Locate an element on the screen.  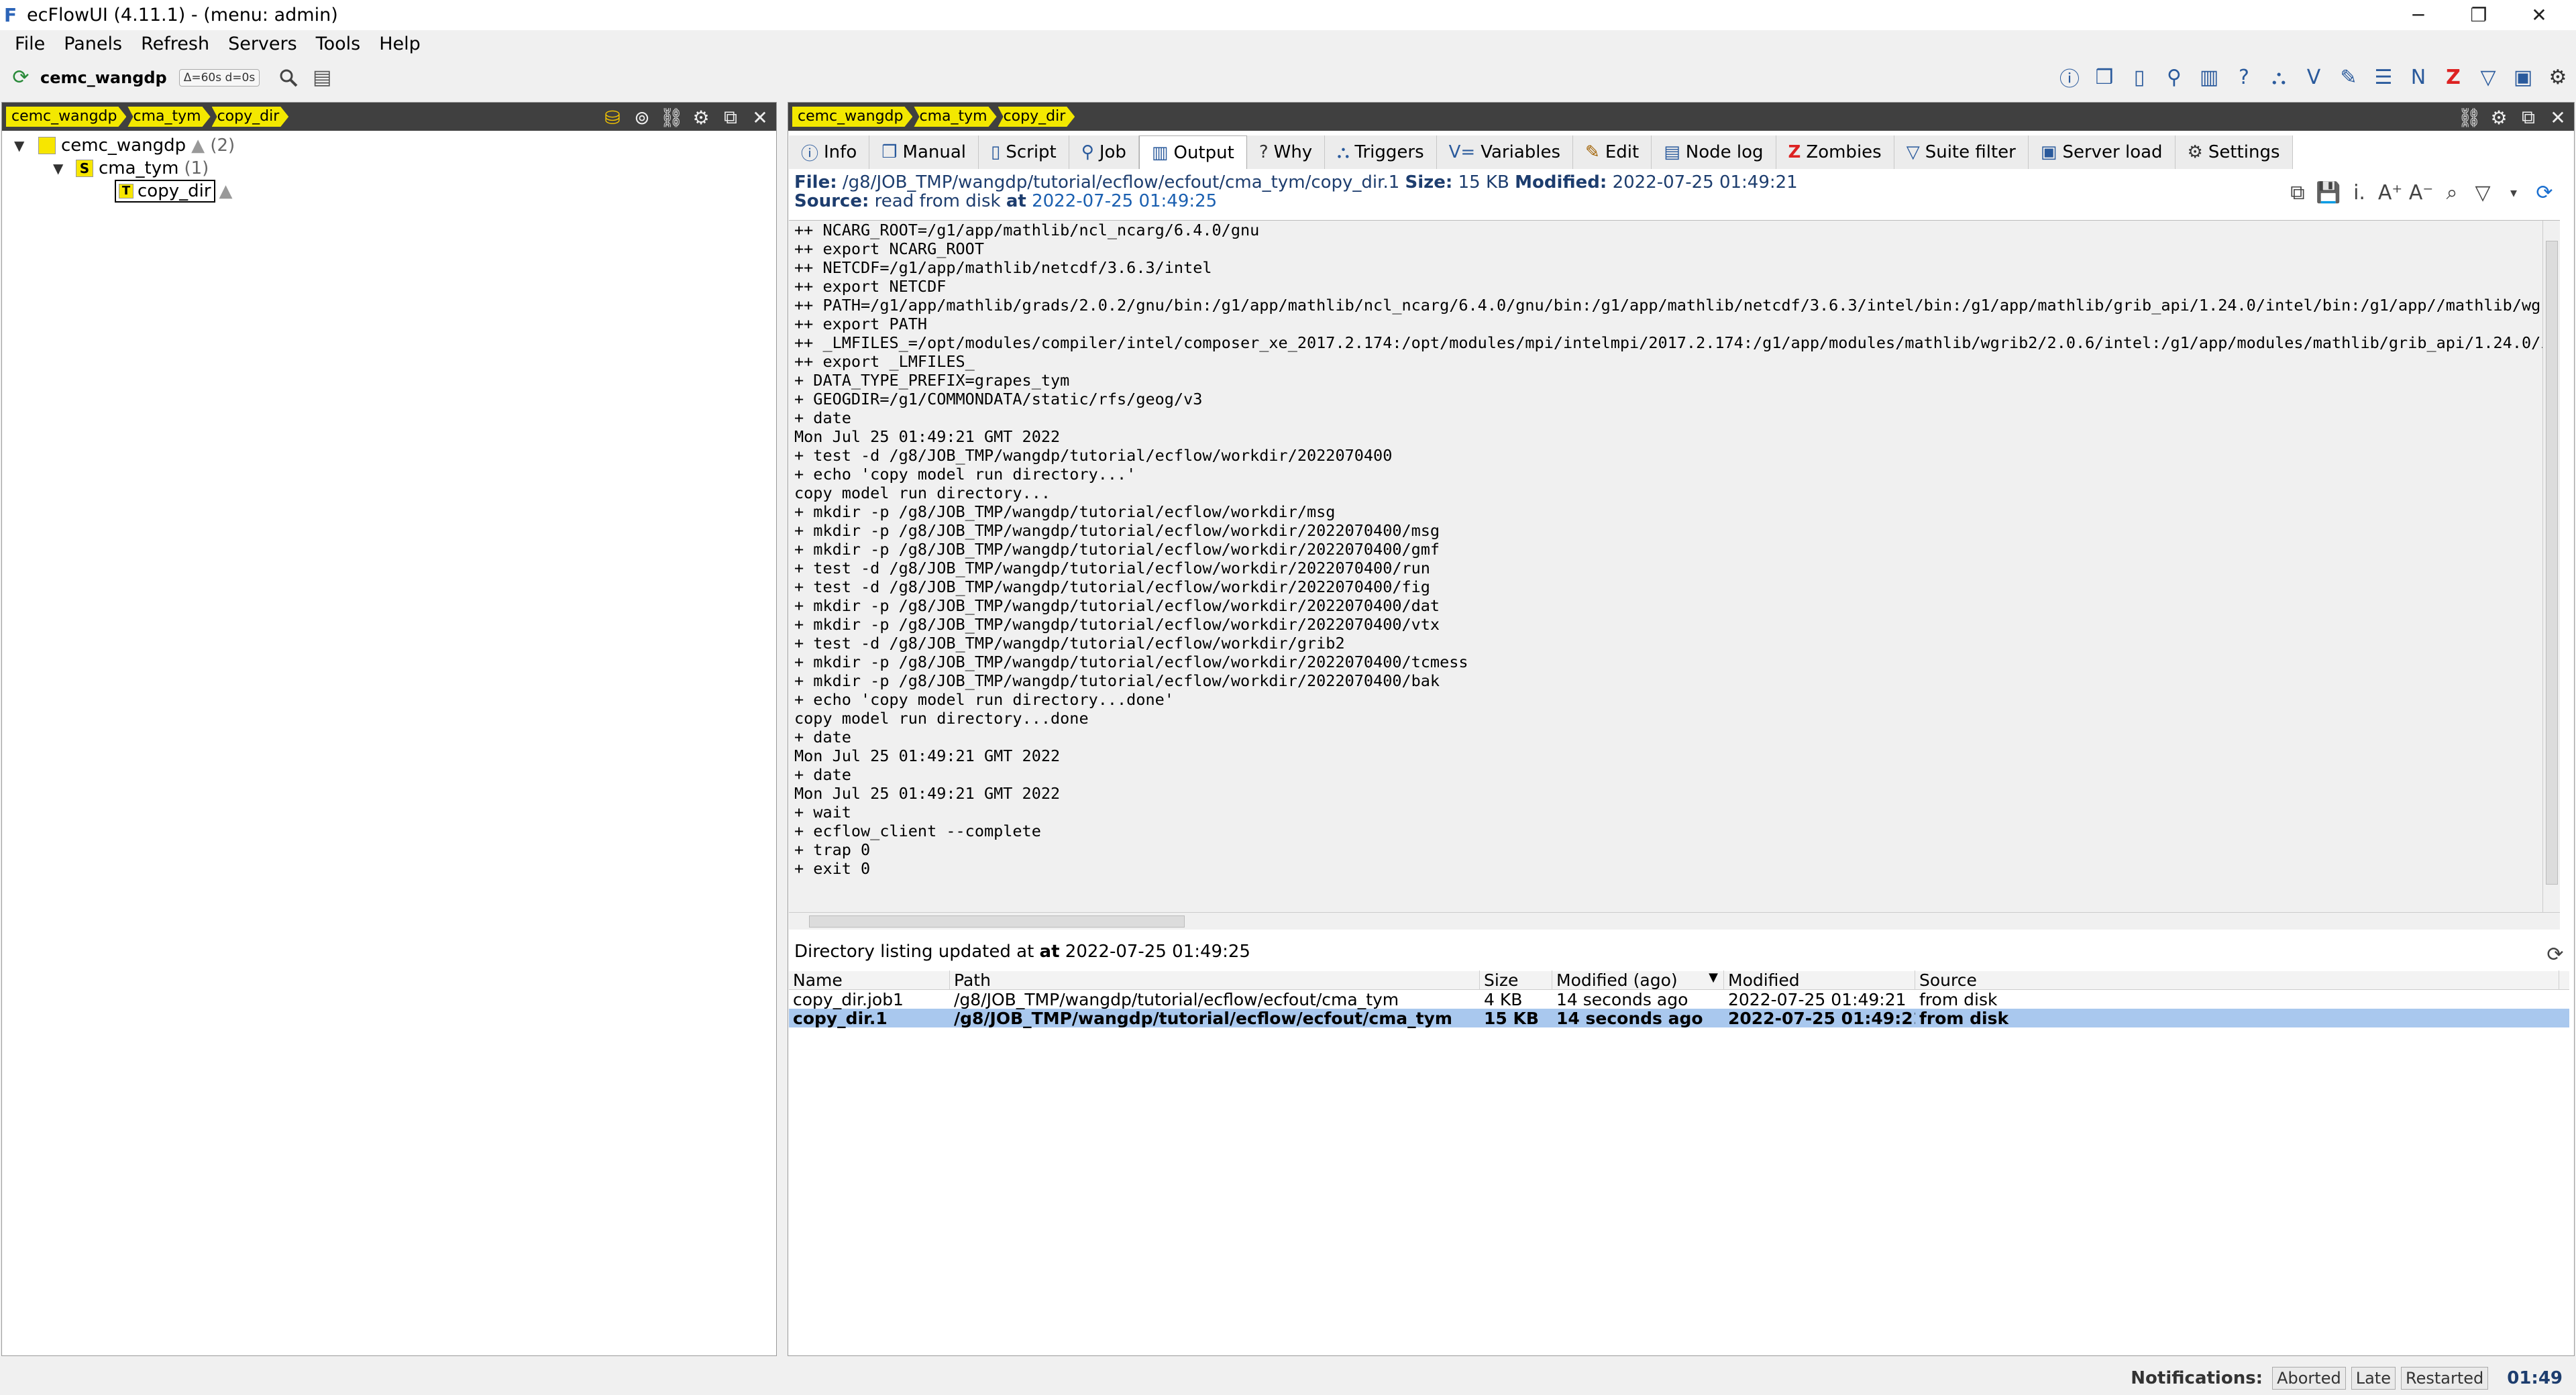
node-filter-icon: ⛁ is located at coordinates (612, 118).